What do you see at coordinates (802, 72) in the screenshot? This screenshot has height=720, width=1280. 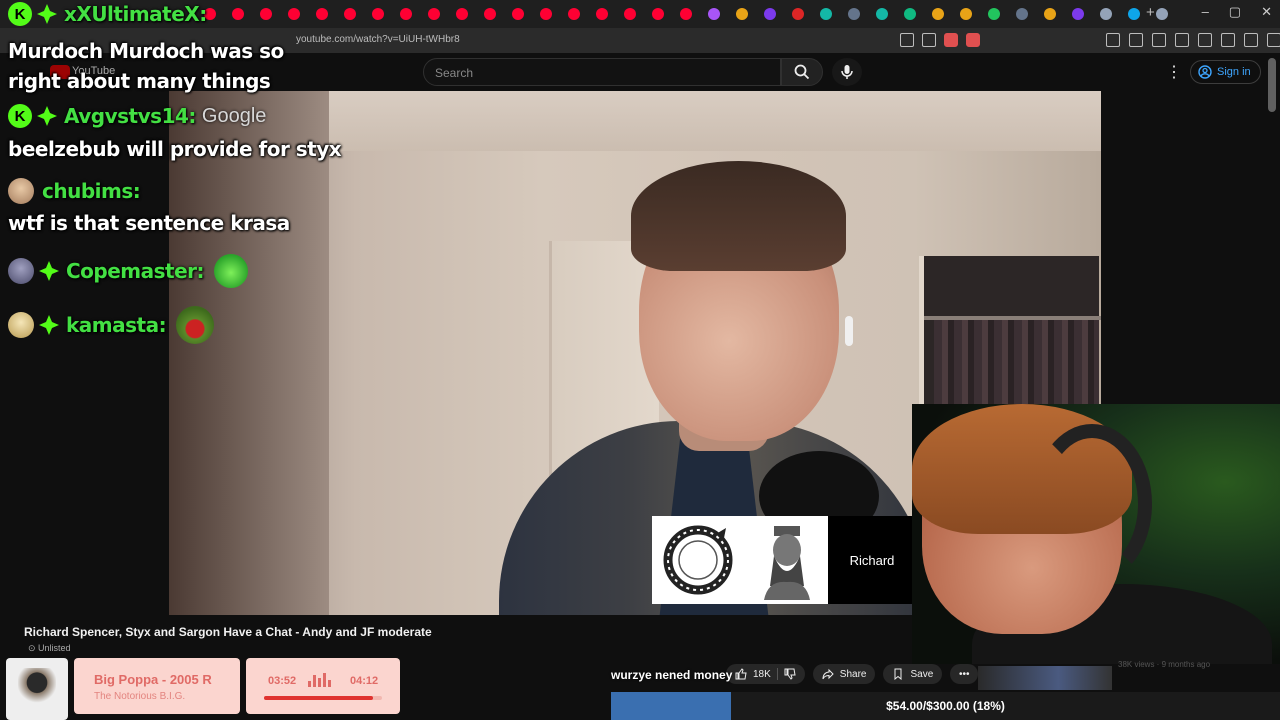 I see `search-button` at bounding box center [802, 72].